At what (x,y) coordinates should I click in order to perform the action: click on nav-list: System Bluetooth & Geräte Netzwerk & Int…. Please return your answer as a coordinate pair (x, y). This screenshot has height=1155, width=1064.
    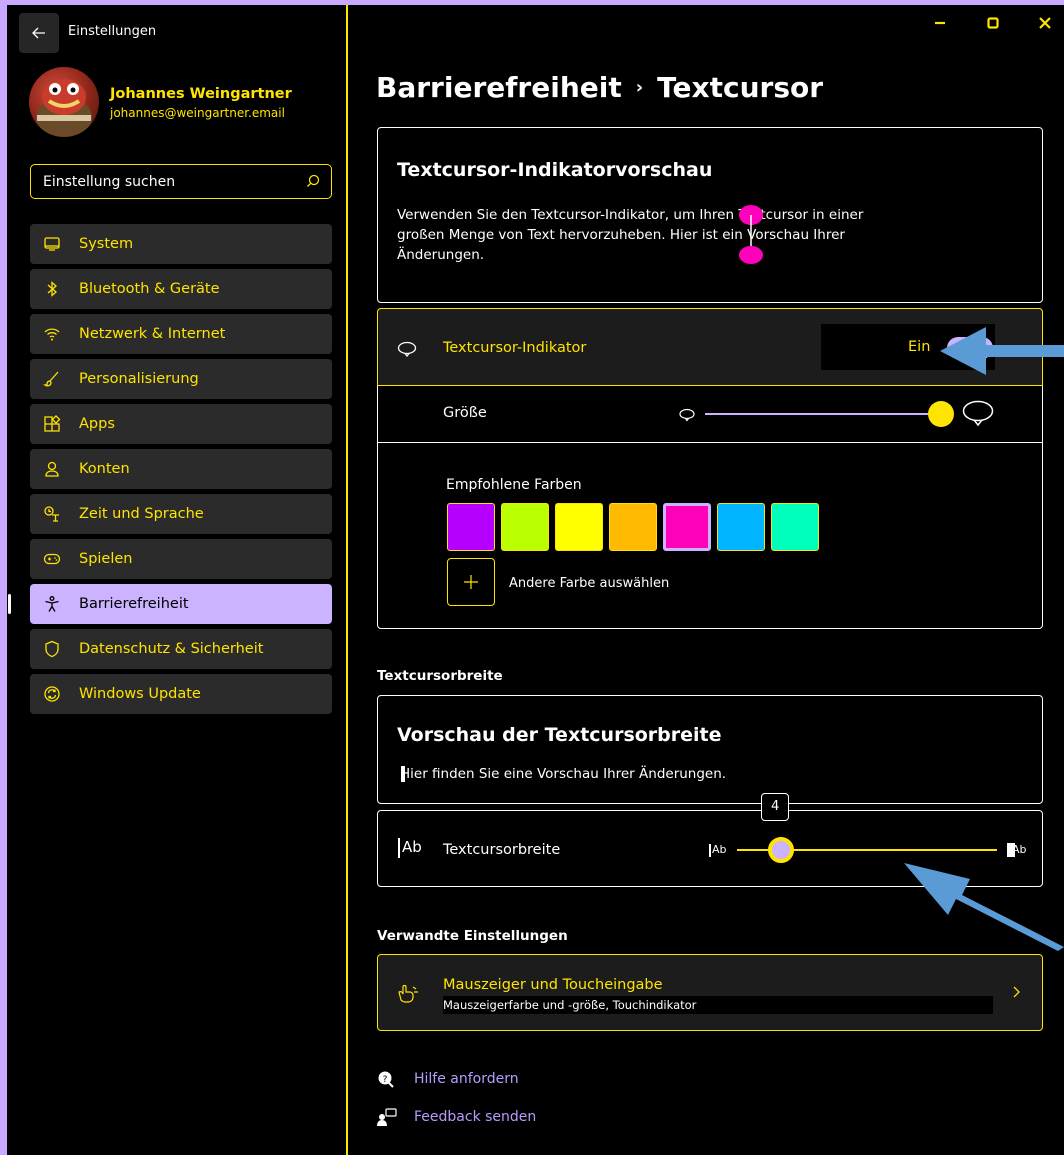
    Looking at the image, I should click on (170, 471).